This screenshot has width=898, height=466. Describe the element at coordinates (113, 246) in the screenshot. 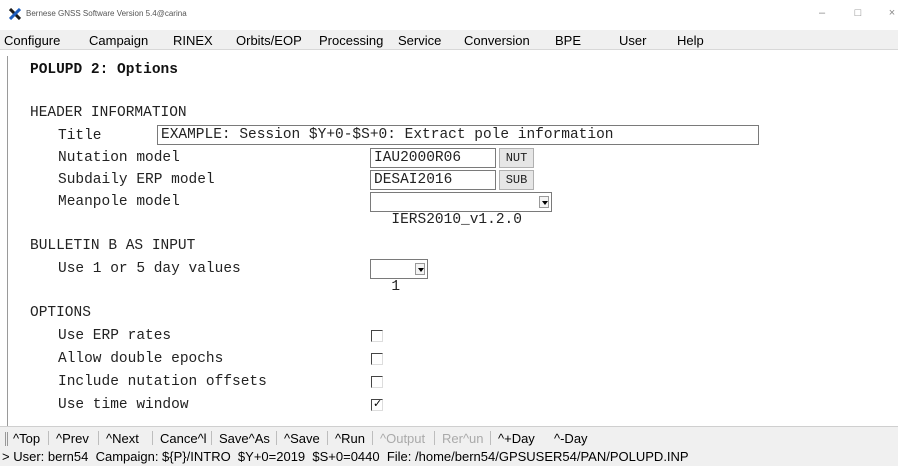

I see `section-heading-bulletin: BULLETIN B AS INPUT` at that location.